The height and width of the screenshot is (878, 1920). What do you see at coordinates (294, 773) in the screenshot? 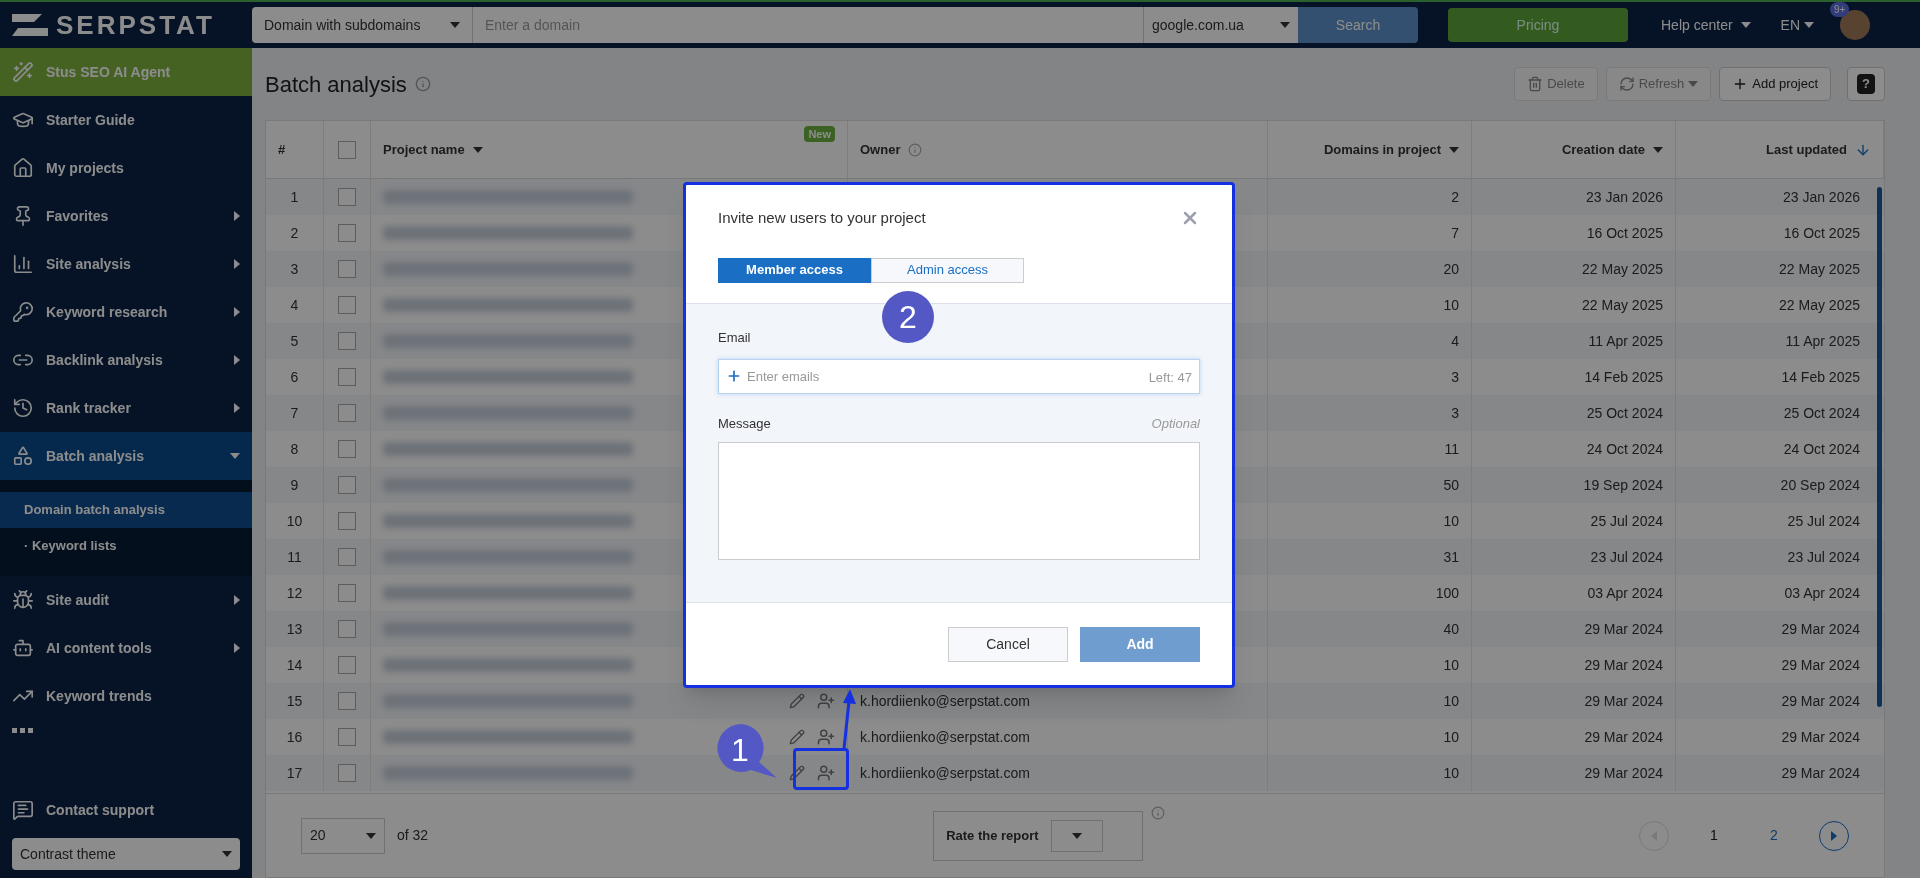
I see `row-number: 17` at bounding box center [294, 773].